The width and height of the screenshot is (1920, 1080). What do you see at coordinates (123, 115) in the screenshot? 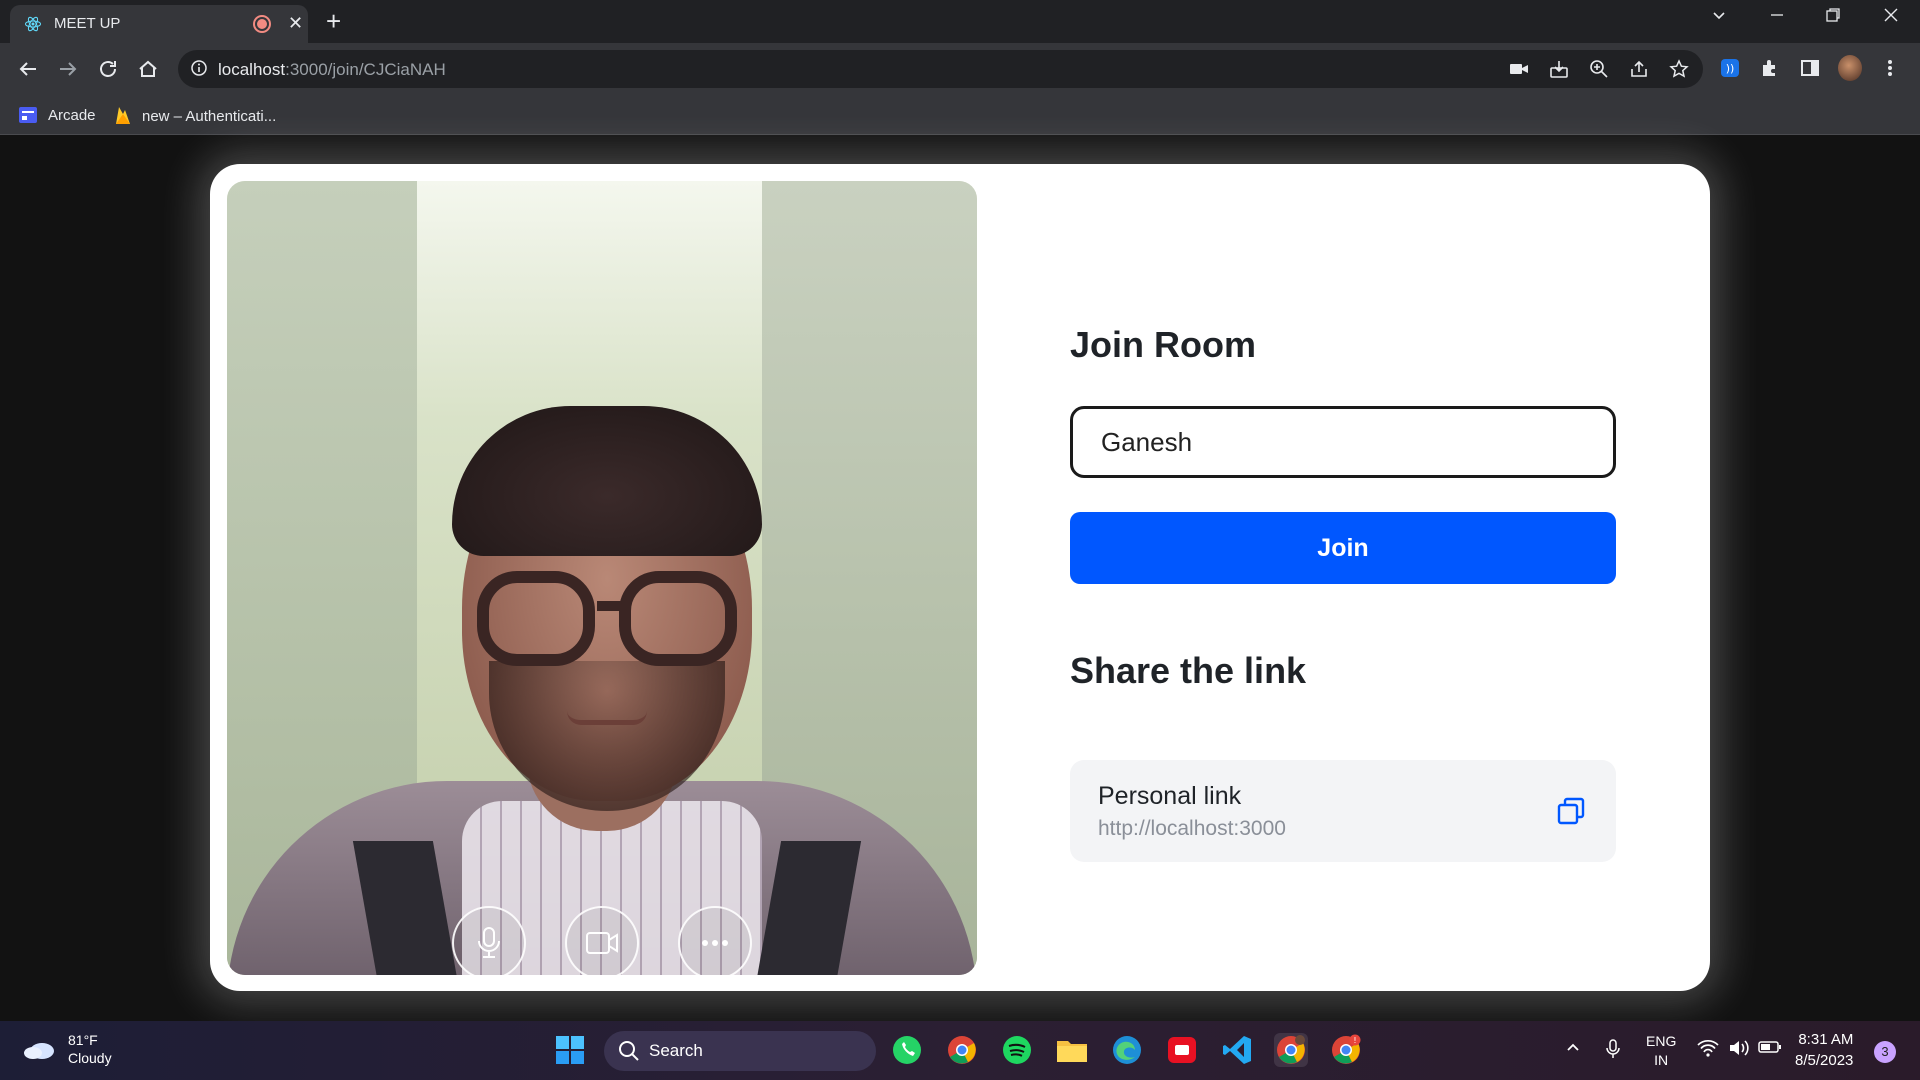
I see `firebase-icon` at bounding box center [123, 115].